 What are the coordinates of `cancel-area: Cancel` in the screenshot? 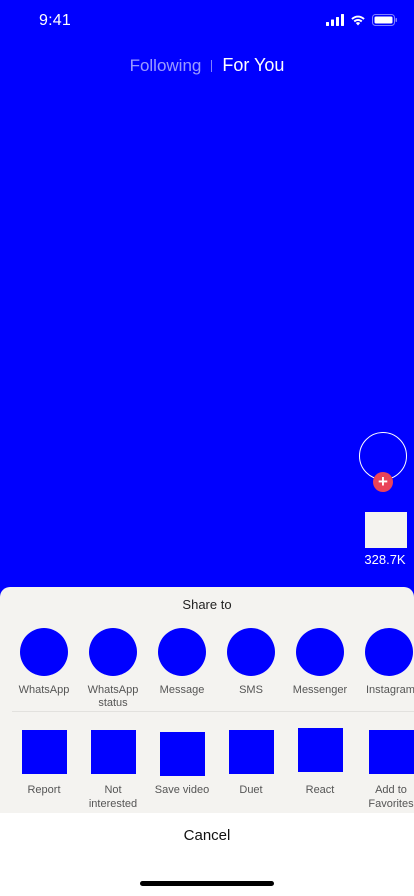 It's located at (207, 854).